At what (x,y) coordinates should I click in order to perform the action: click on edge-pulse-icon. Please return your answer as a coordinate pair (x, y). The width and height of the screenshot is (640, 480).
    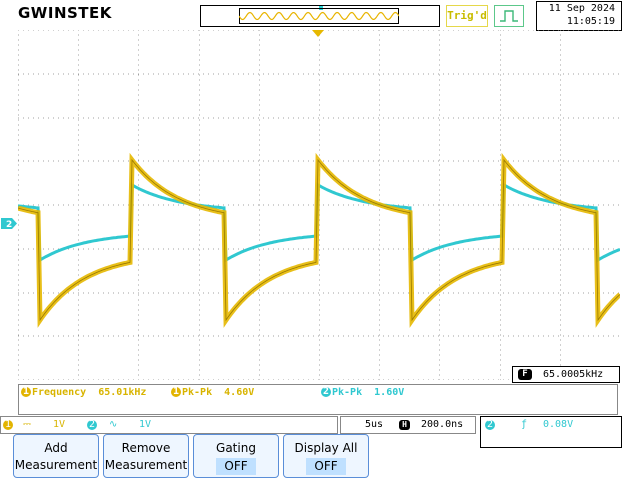
    Looking at the image, I should click on (509, 16).